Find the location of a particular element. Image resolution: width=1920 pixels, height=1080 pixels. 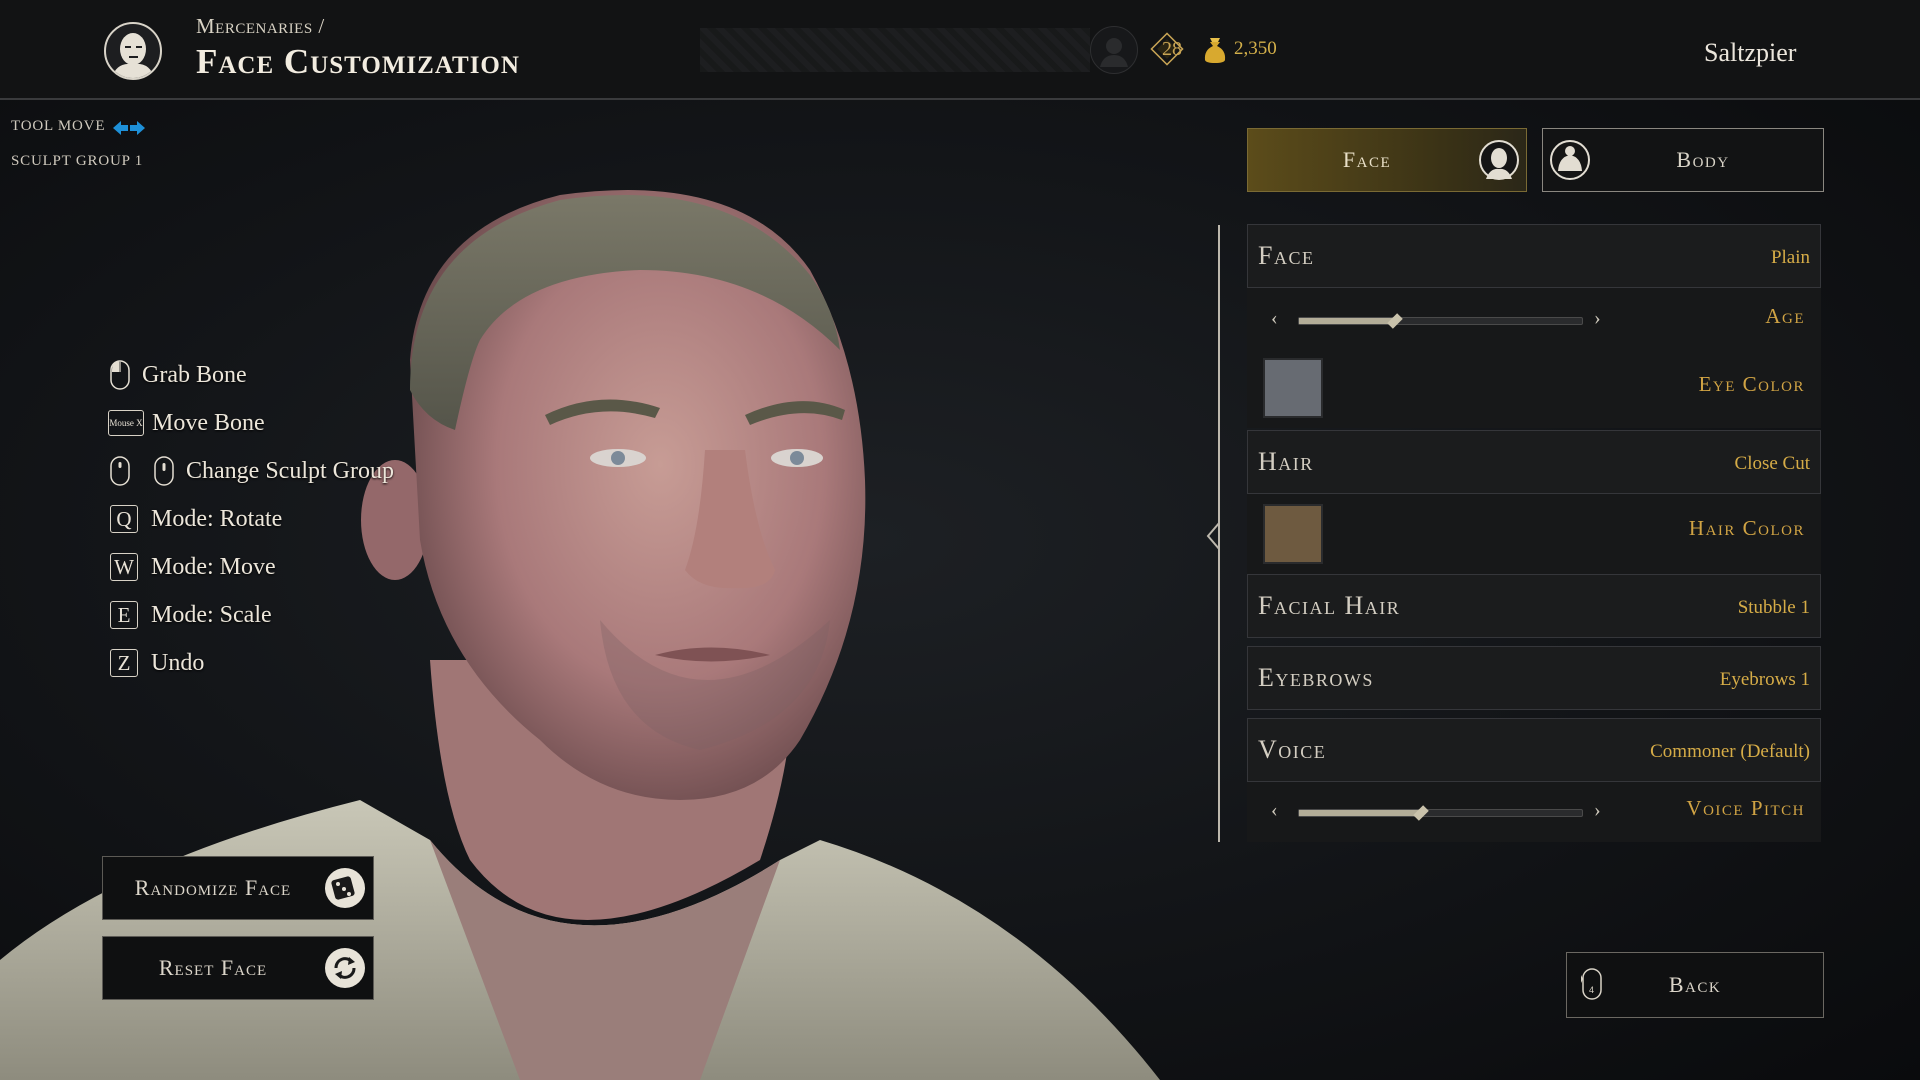

breadcrumb: Mercenaries / is located at coordinates (260, 26).